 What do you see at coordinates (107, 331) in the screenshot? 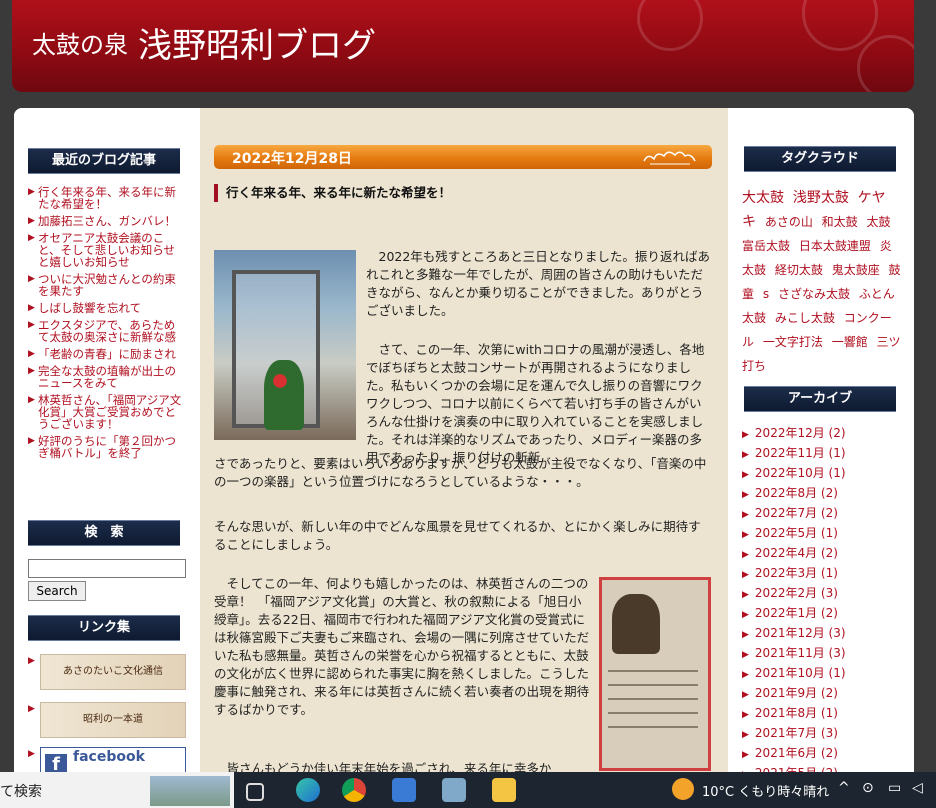
I see `recent-post-link: ▶ エクスタジアで、あらためて太鼓の奥深さに新鮮な感` at bounding box center [107, 331].